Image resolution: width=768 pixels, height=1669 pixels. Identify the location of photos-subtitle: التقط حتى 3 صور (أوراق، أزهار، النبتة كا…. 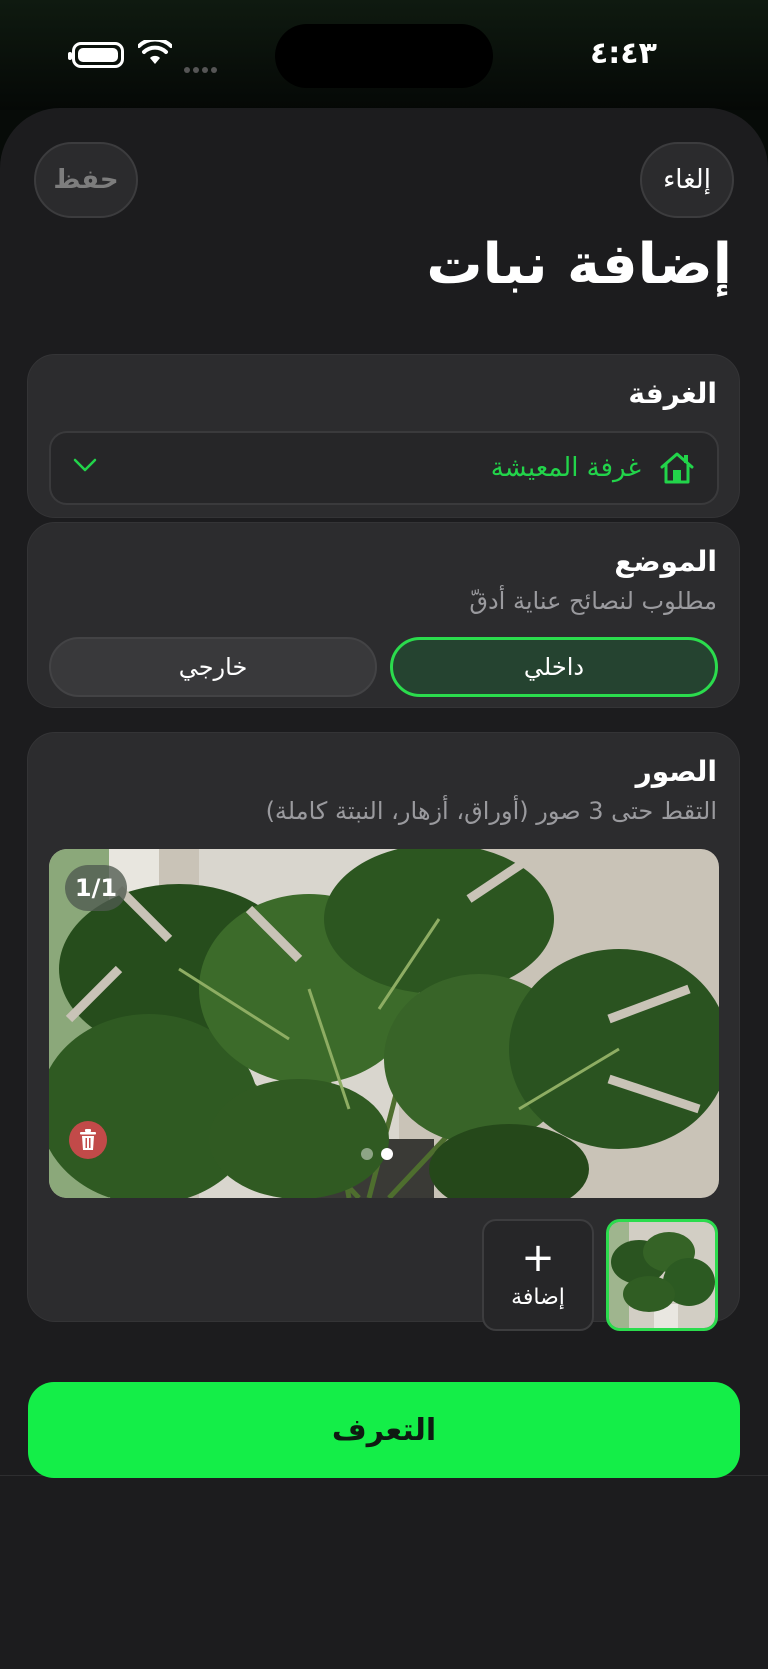
(491, 811).